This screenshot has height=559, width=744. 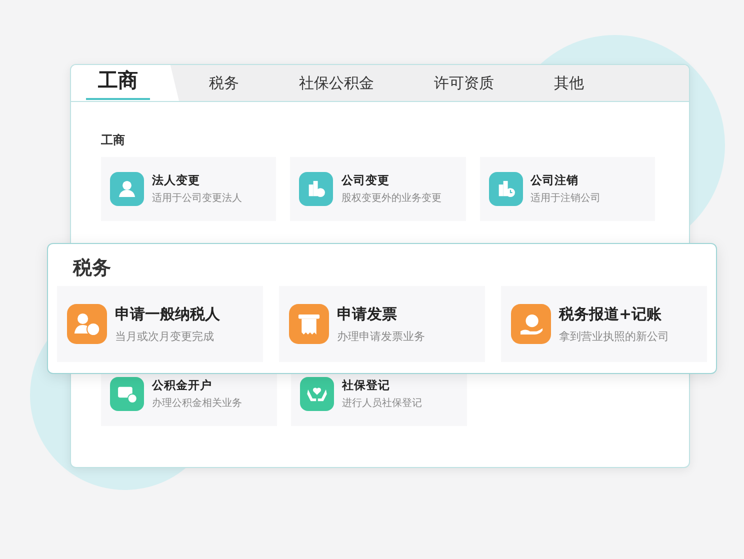 I want to click on tab: 许可资质, so click(x=464, y=83).